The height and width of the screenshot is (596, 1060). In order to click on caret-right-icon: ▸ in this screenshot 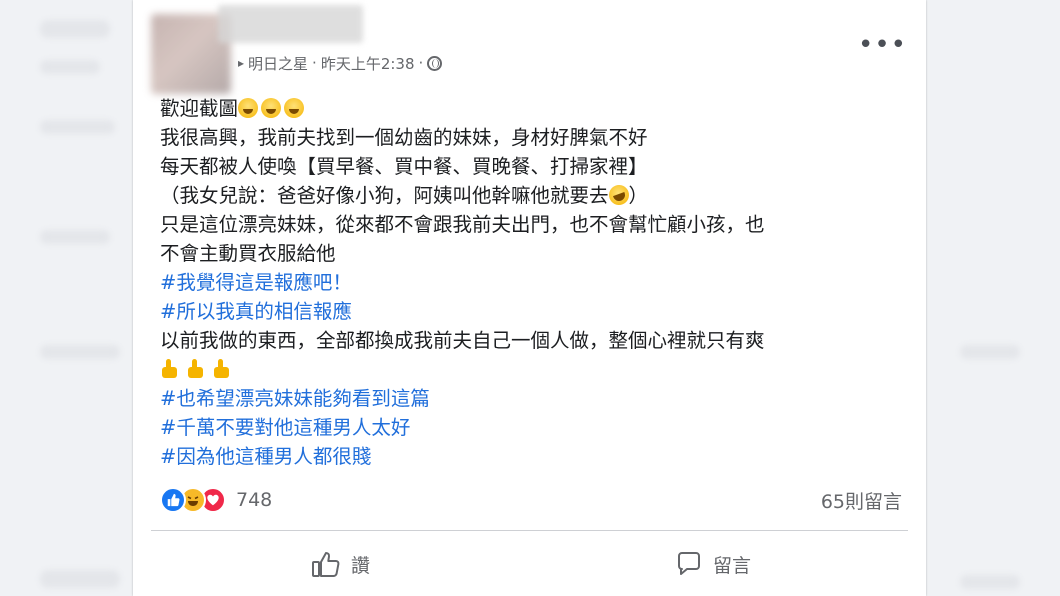, I will do `click(241, 63)`.